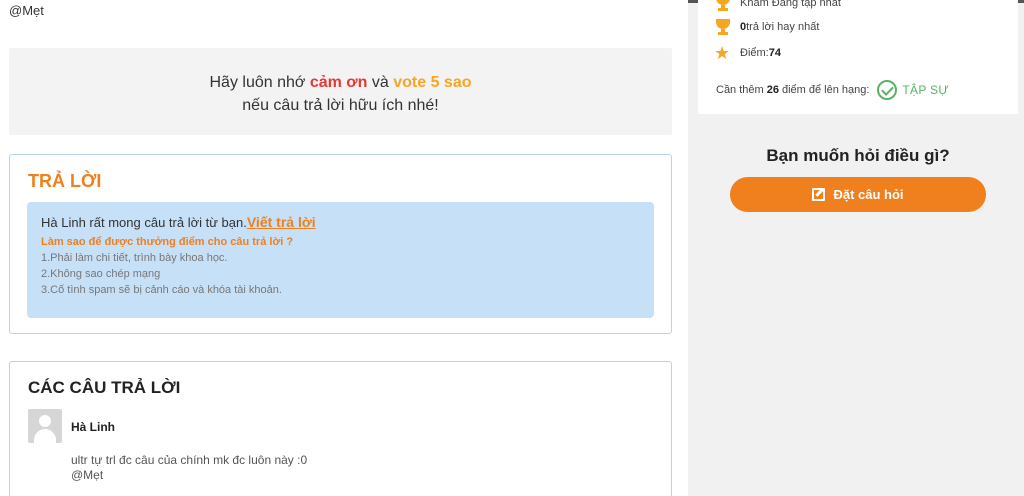 The width and height of the screenshot is (1024, 496). Describe the element at coordinates (790, 4) in the screenshot. I see `clipped-label: Khám Đáng tập nhất` at that location.